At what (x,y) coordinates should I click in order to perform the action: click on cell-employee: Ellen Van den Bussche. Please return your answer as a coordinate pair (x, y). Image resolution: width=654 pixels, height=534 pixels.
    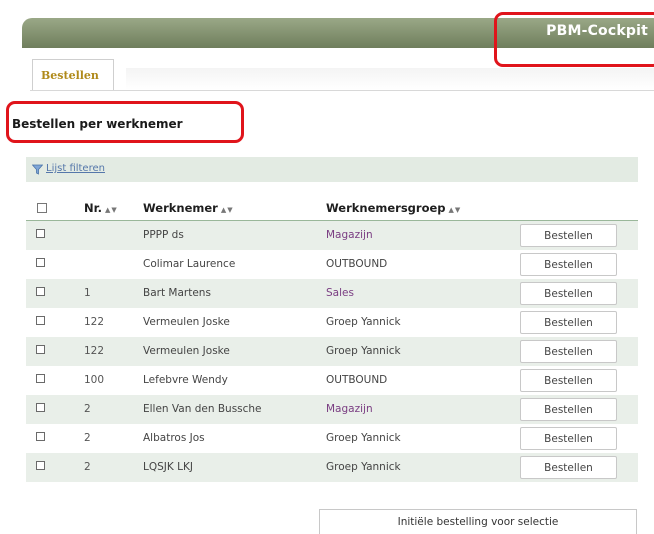
    Looking at the image, I should click on (202, 409).